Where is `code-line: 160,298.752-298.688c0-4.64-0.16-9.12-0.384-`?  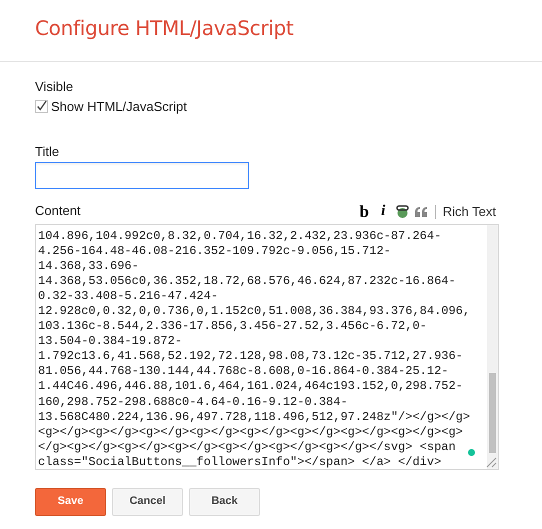
code-line: 160,298.752-298.688c0-4.64-0.16-9.12-0.384- is located at coordinates (193, 402).